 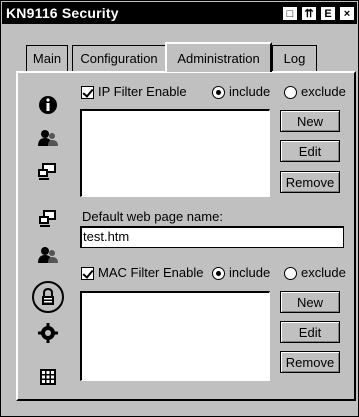 I want to click on mac-new-button: New, so click(x=310, y=302).